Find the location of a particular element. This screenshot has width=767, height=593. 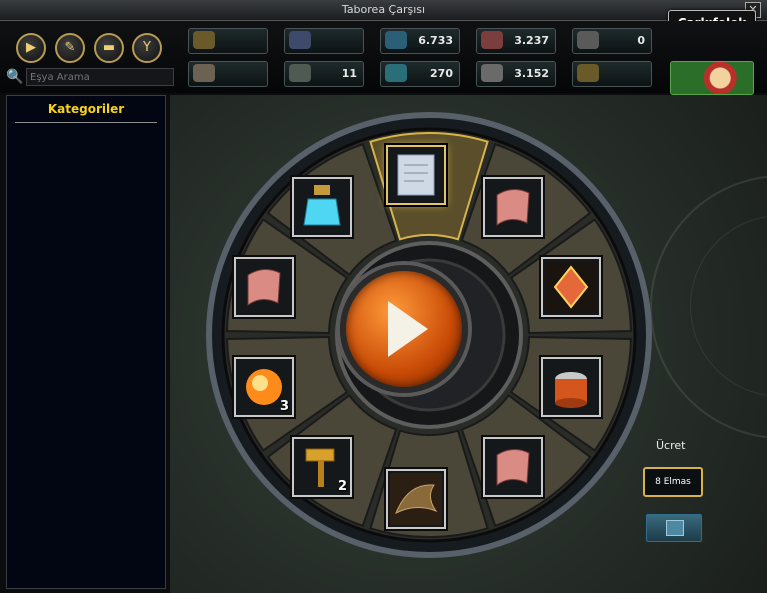

play-icon: ▶ is located at coordinates (31, 48).